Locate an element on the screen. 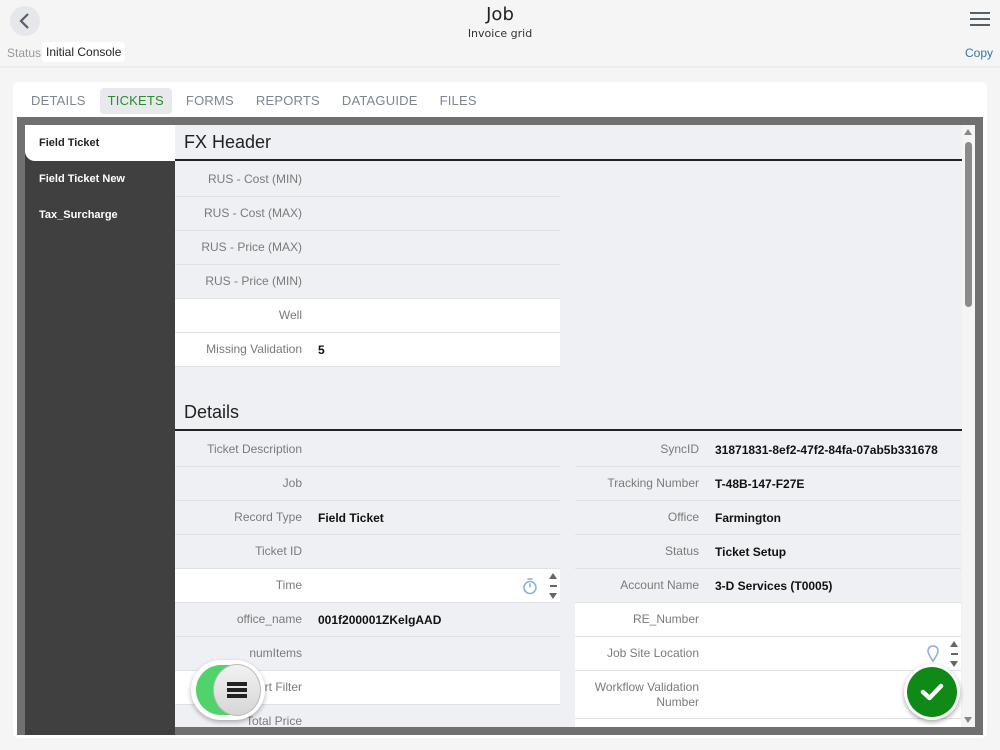  field-row: Ticket Description is located at coordinates (367, 450).